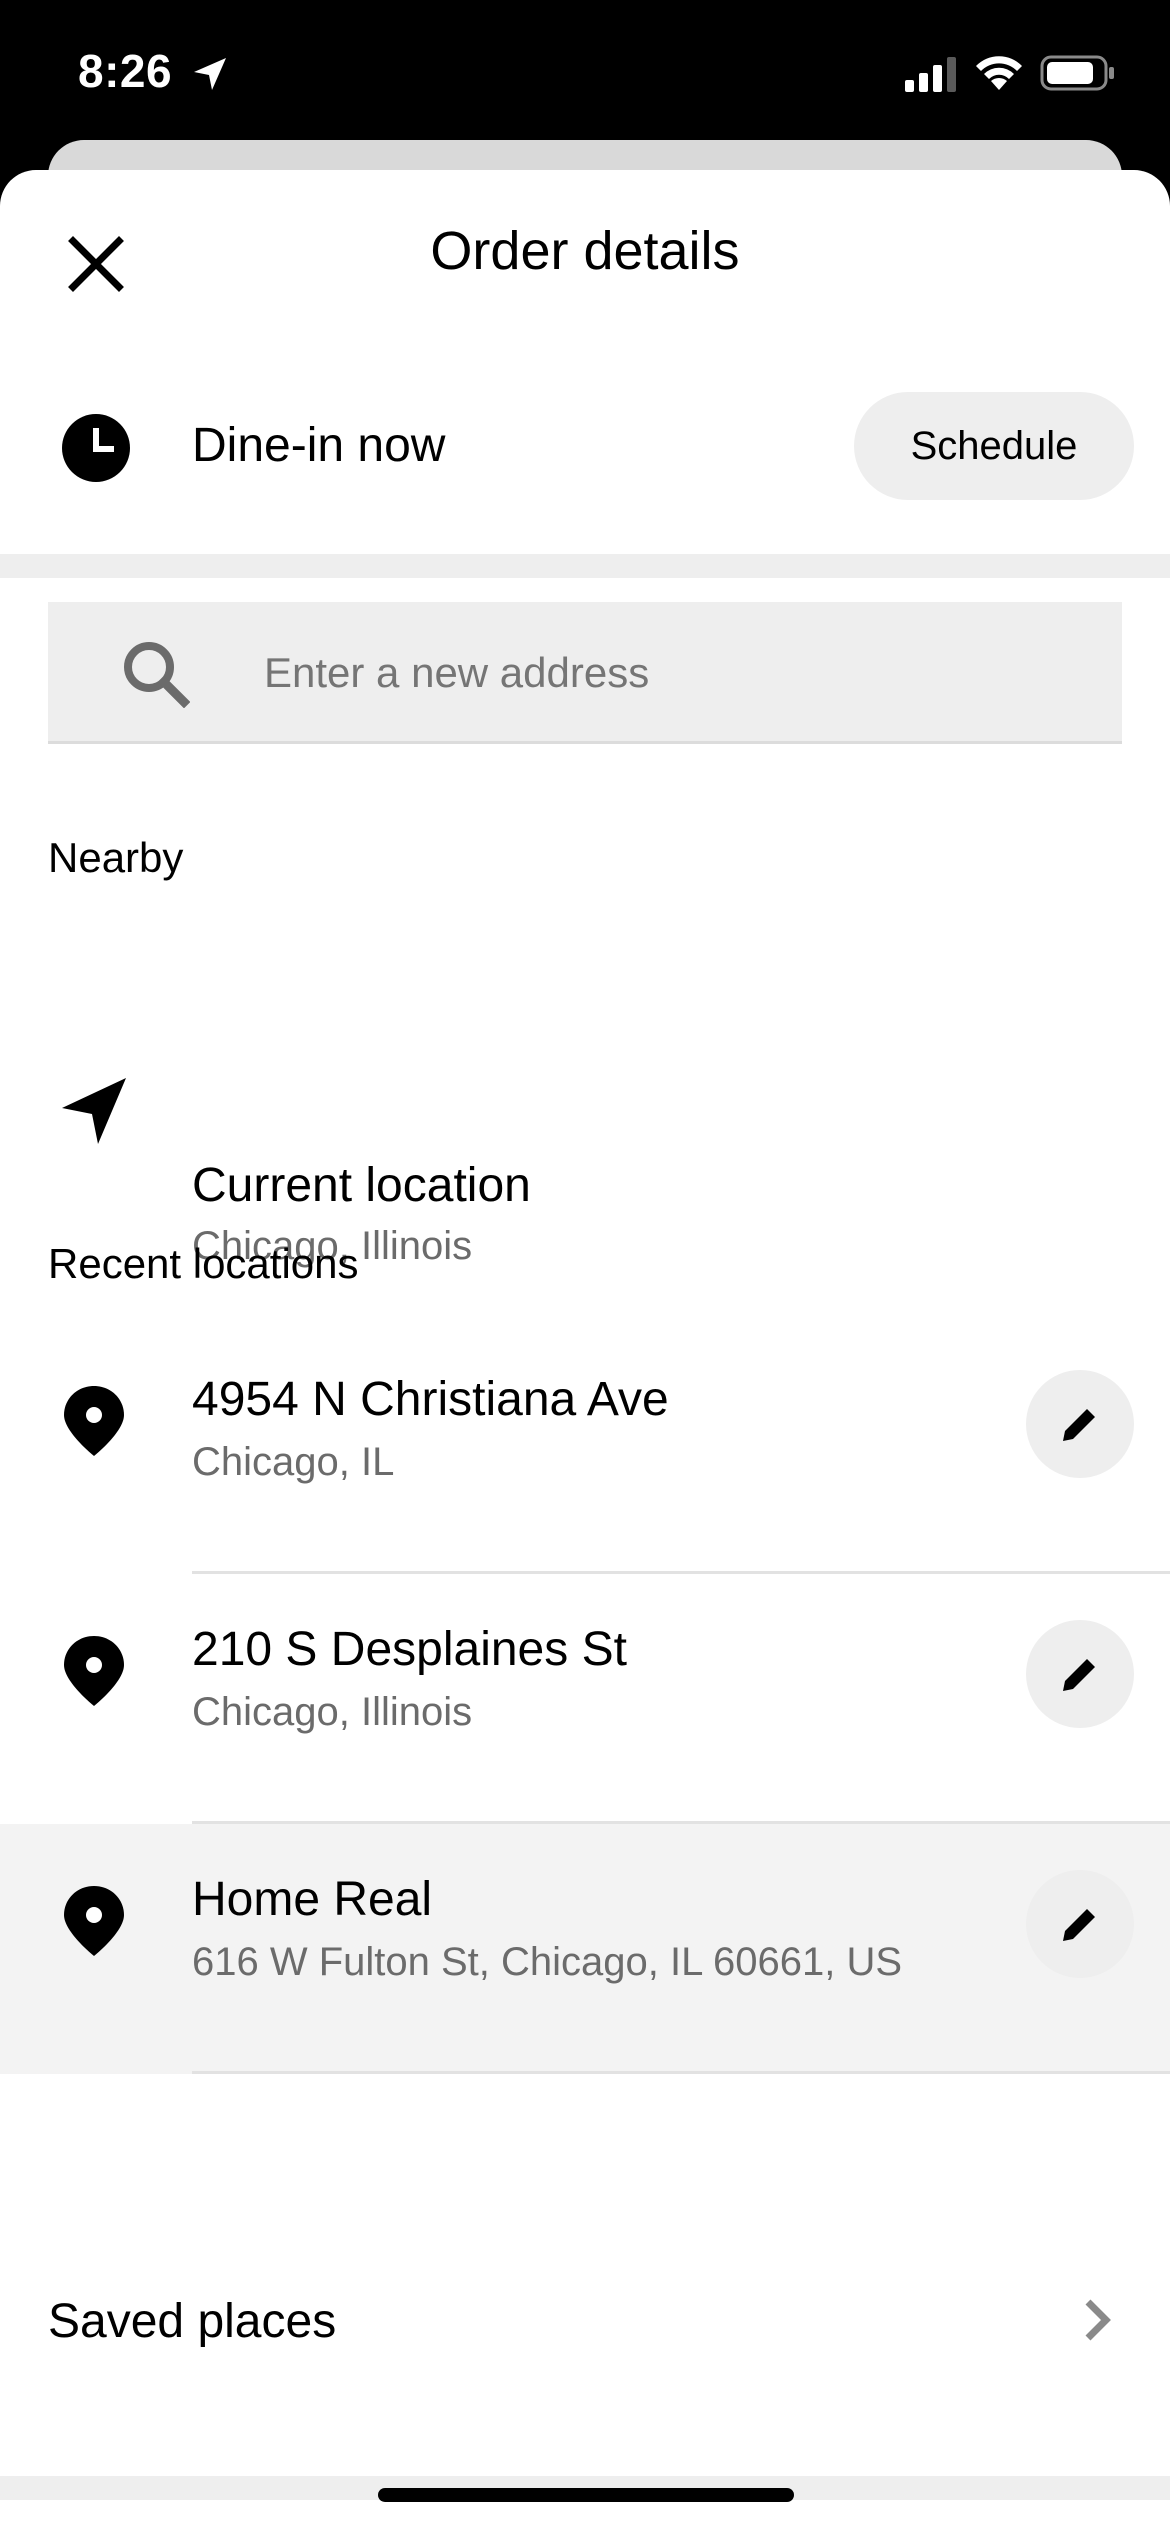  I want to click on section-divider, so click(585, 566).